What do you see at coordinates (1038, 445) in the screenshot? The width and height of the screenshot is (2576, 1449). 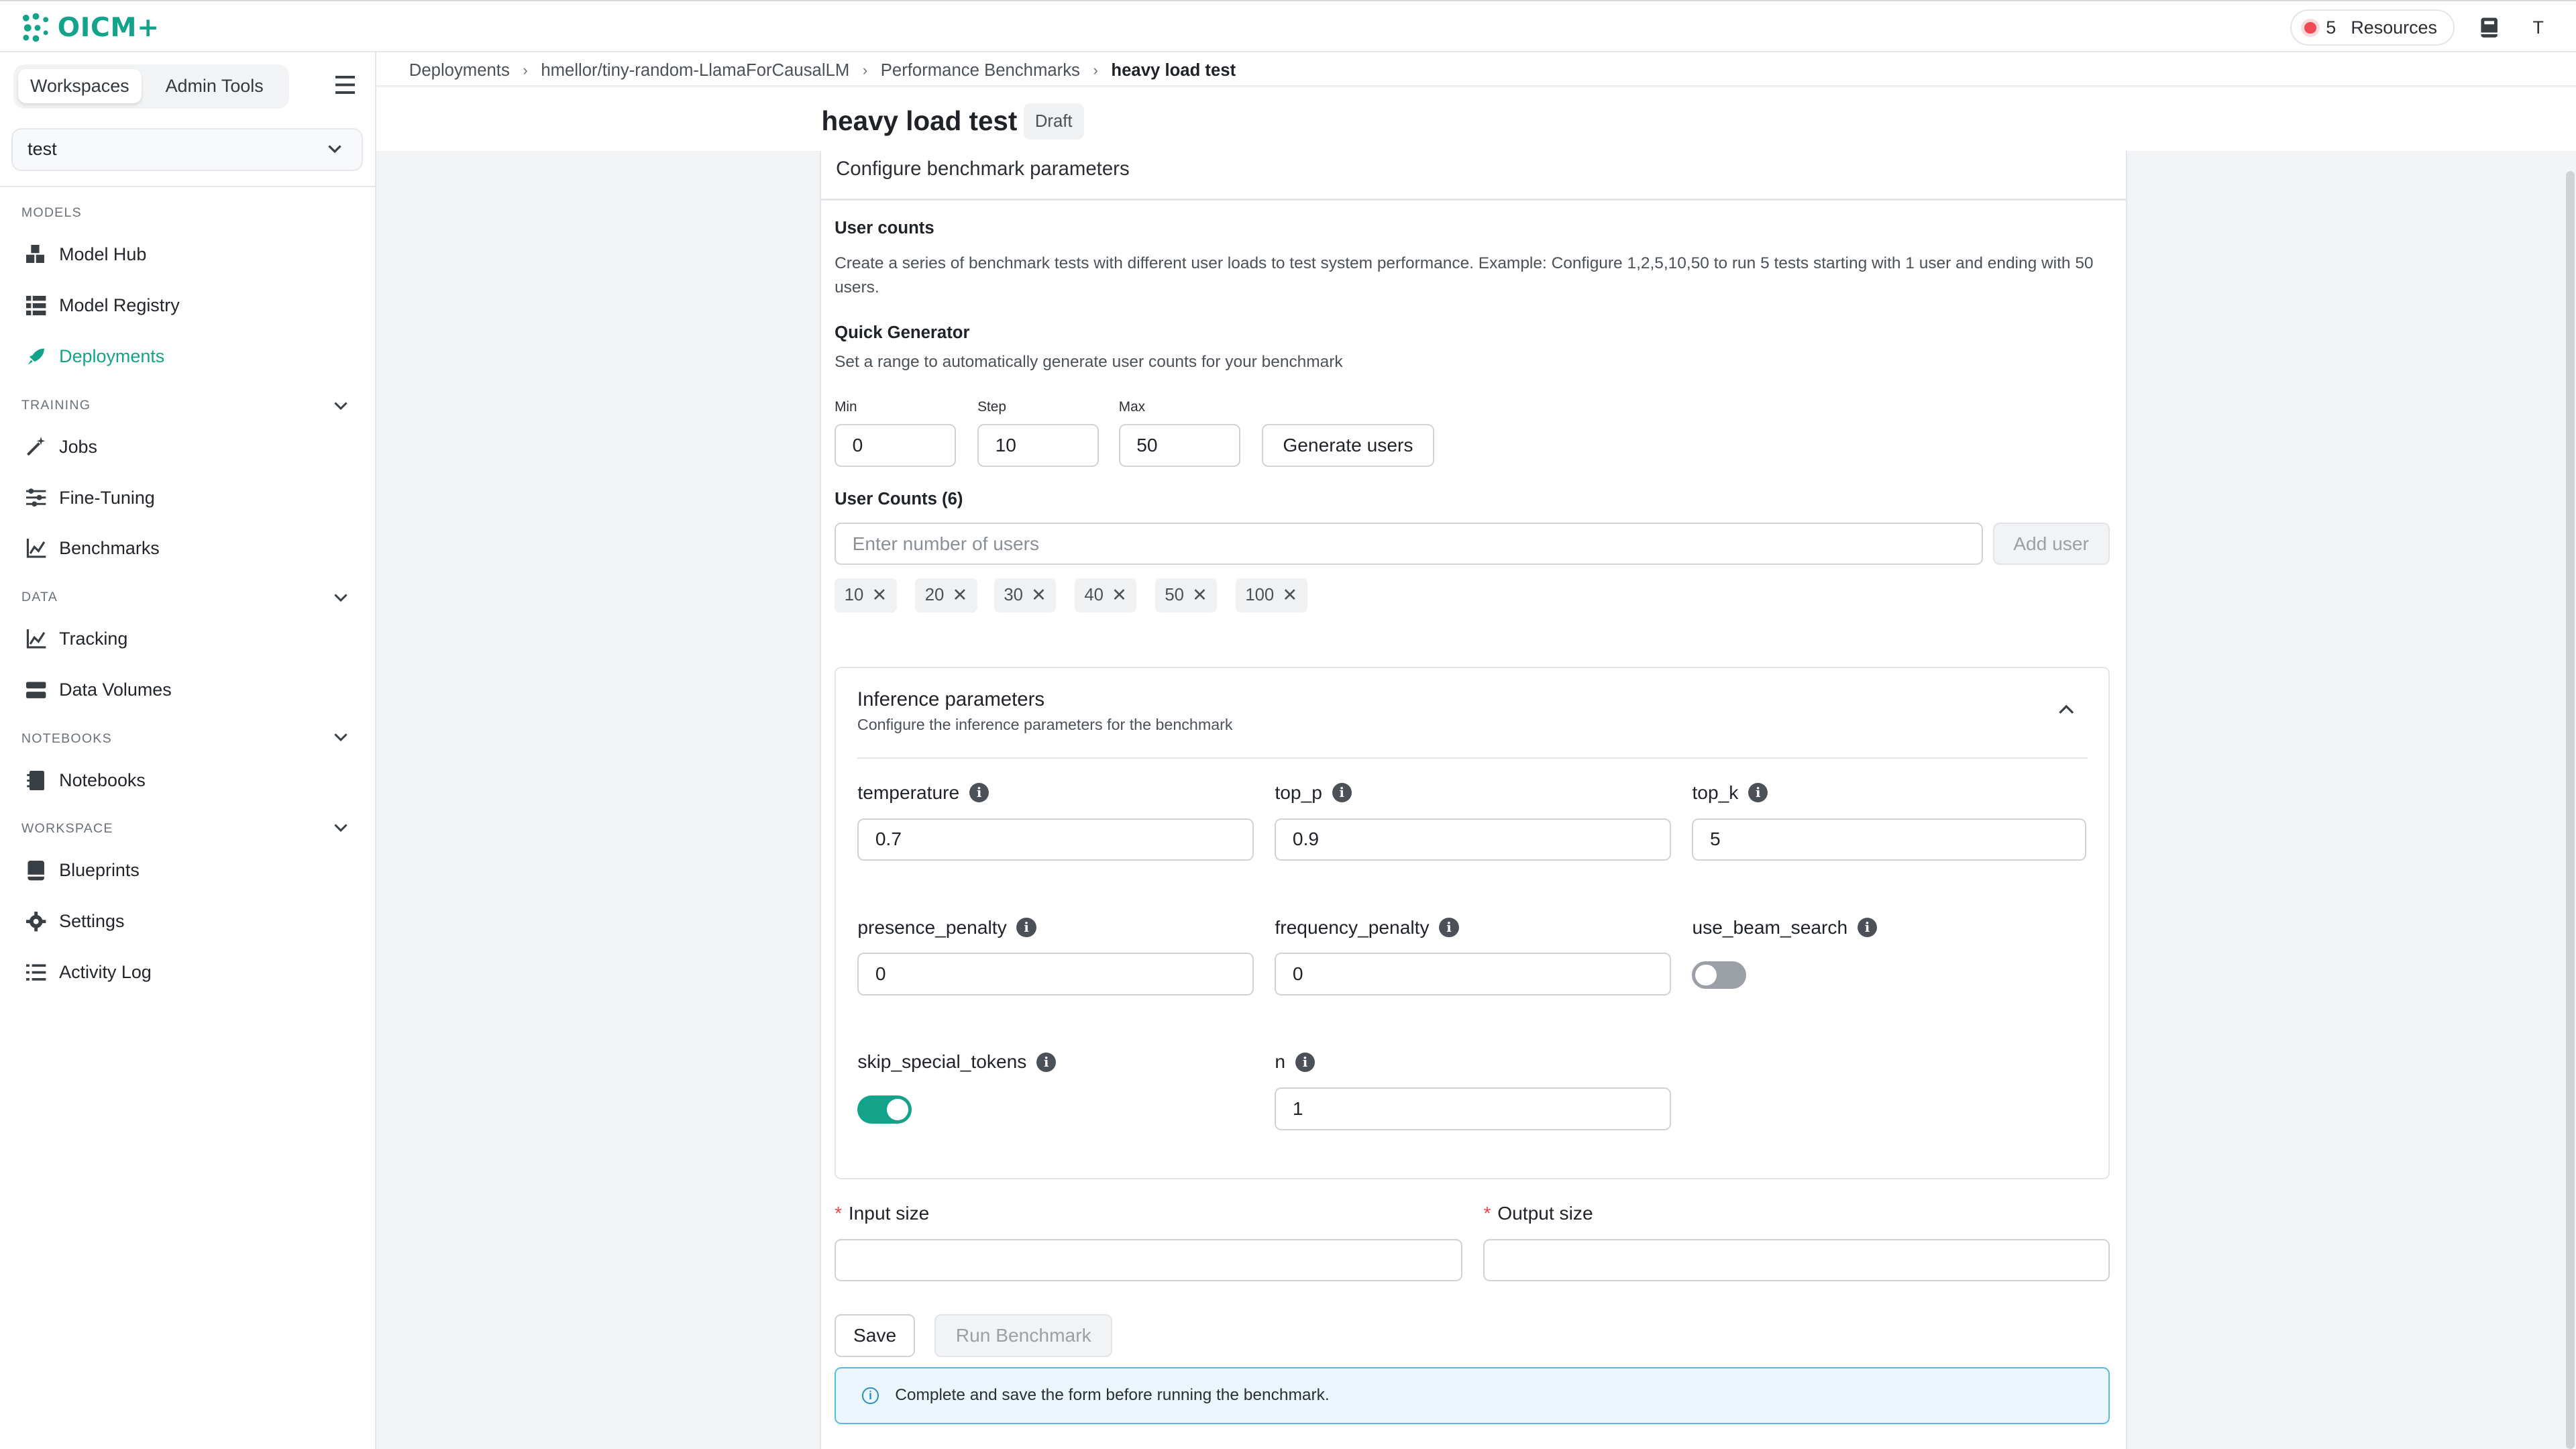 I see `step-input: 10` at bounding box center [1038, 445].